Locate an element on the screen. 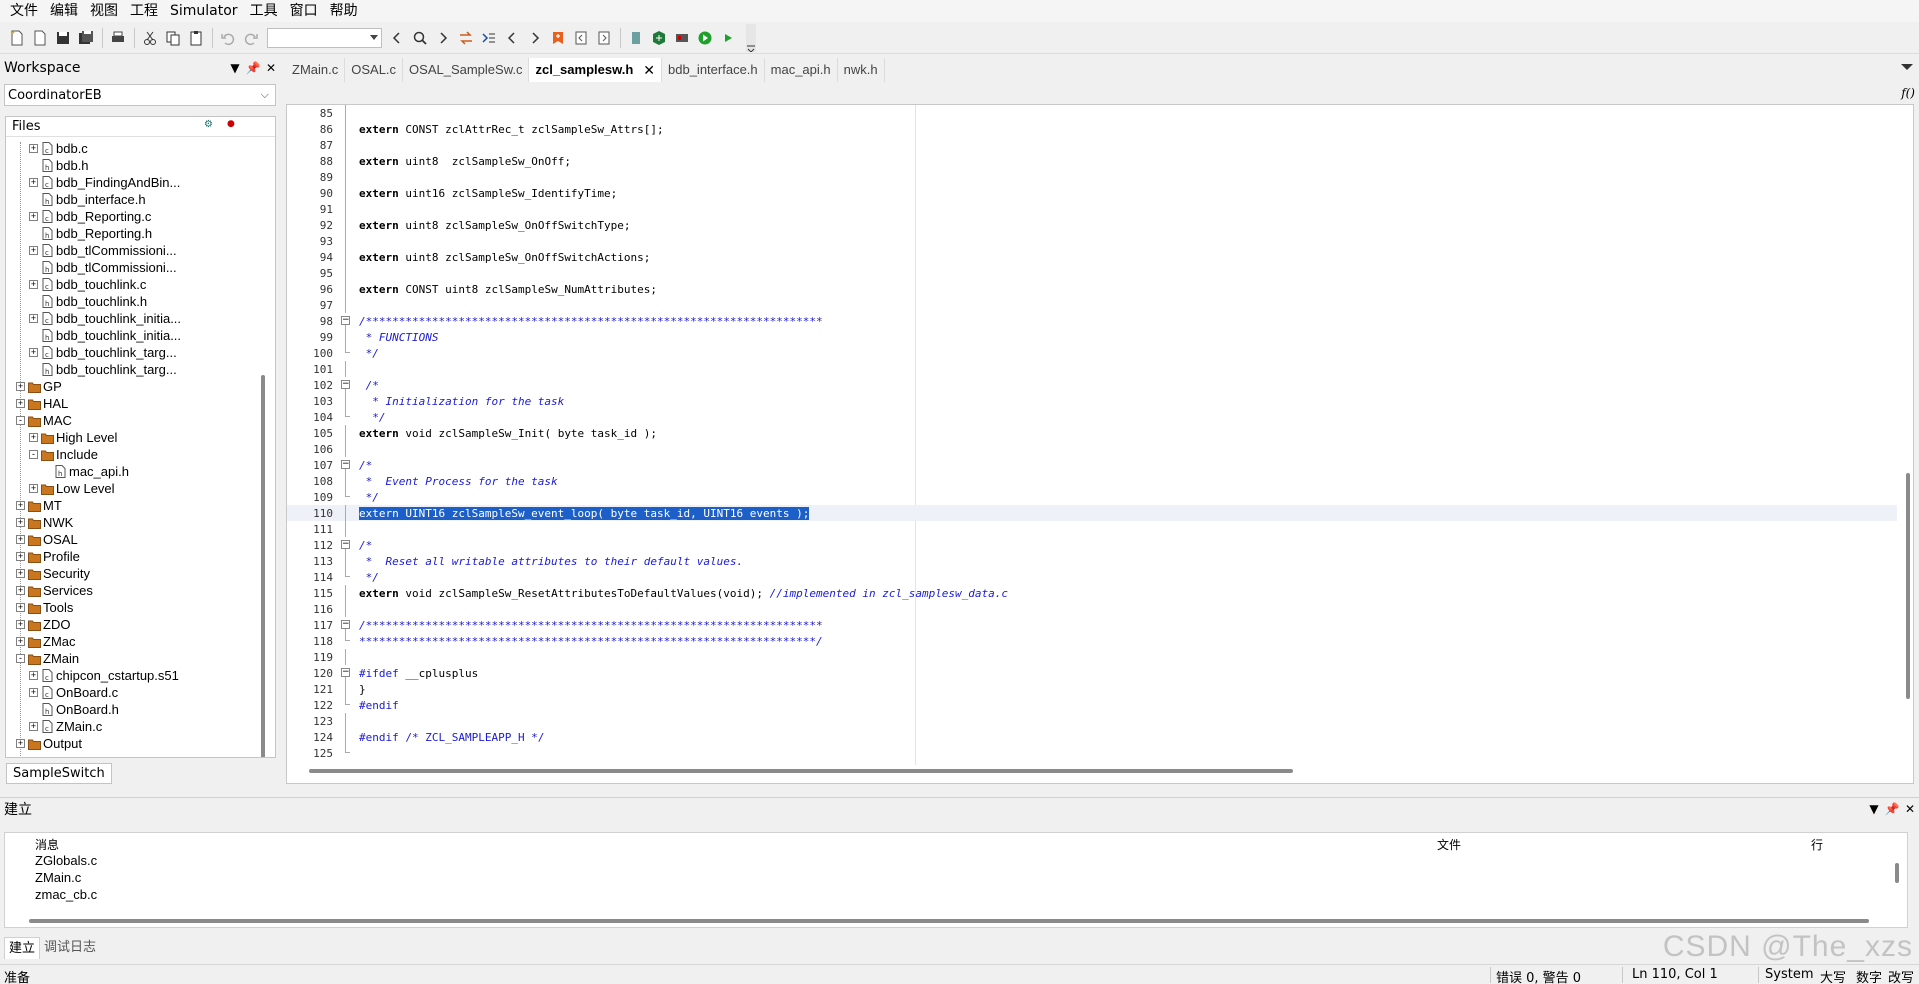 Image resolution: width=1919 pixels, height=984 pixels. code-line: 116 is located at coordinates (1092, 609).